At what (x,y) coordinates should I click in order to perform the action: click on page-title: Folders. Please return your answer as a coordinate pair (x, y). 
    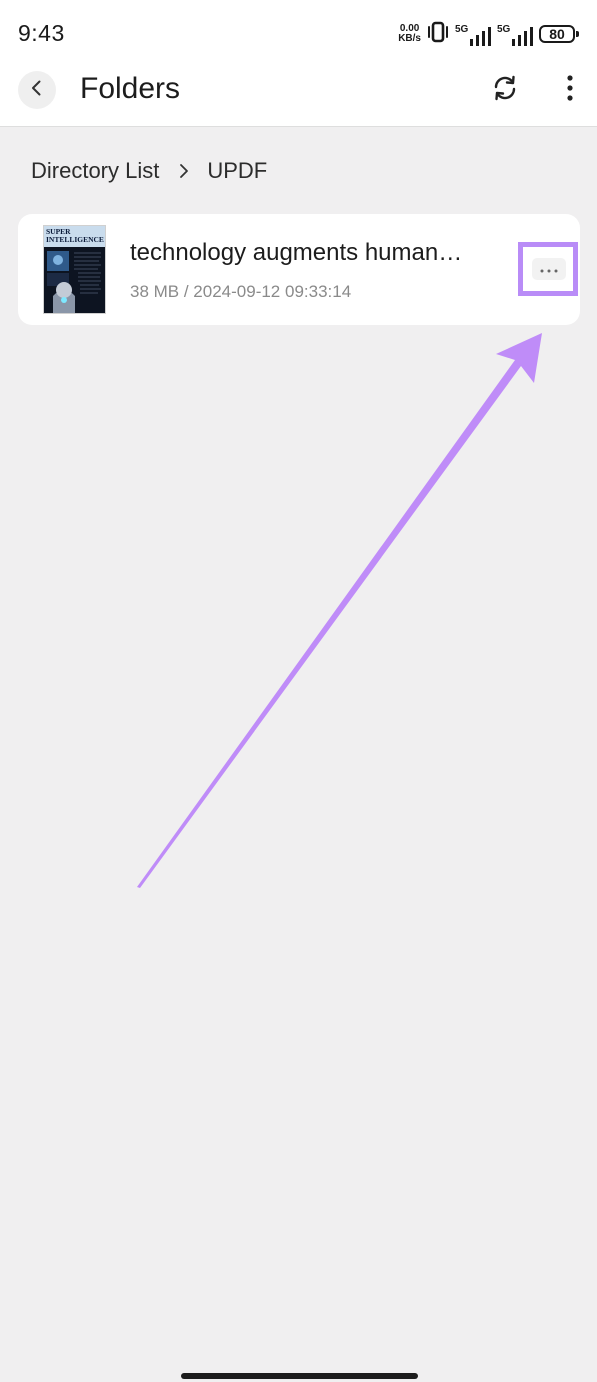
    Looking at the image, I should click on (130, 88).